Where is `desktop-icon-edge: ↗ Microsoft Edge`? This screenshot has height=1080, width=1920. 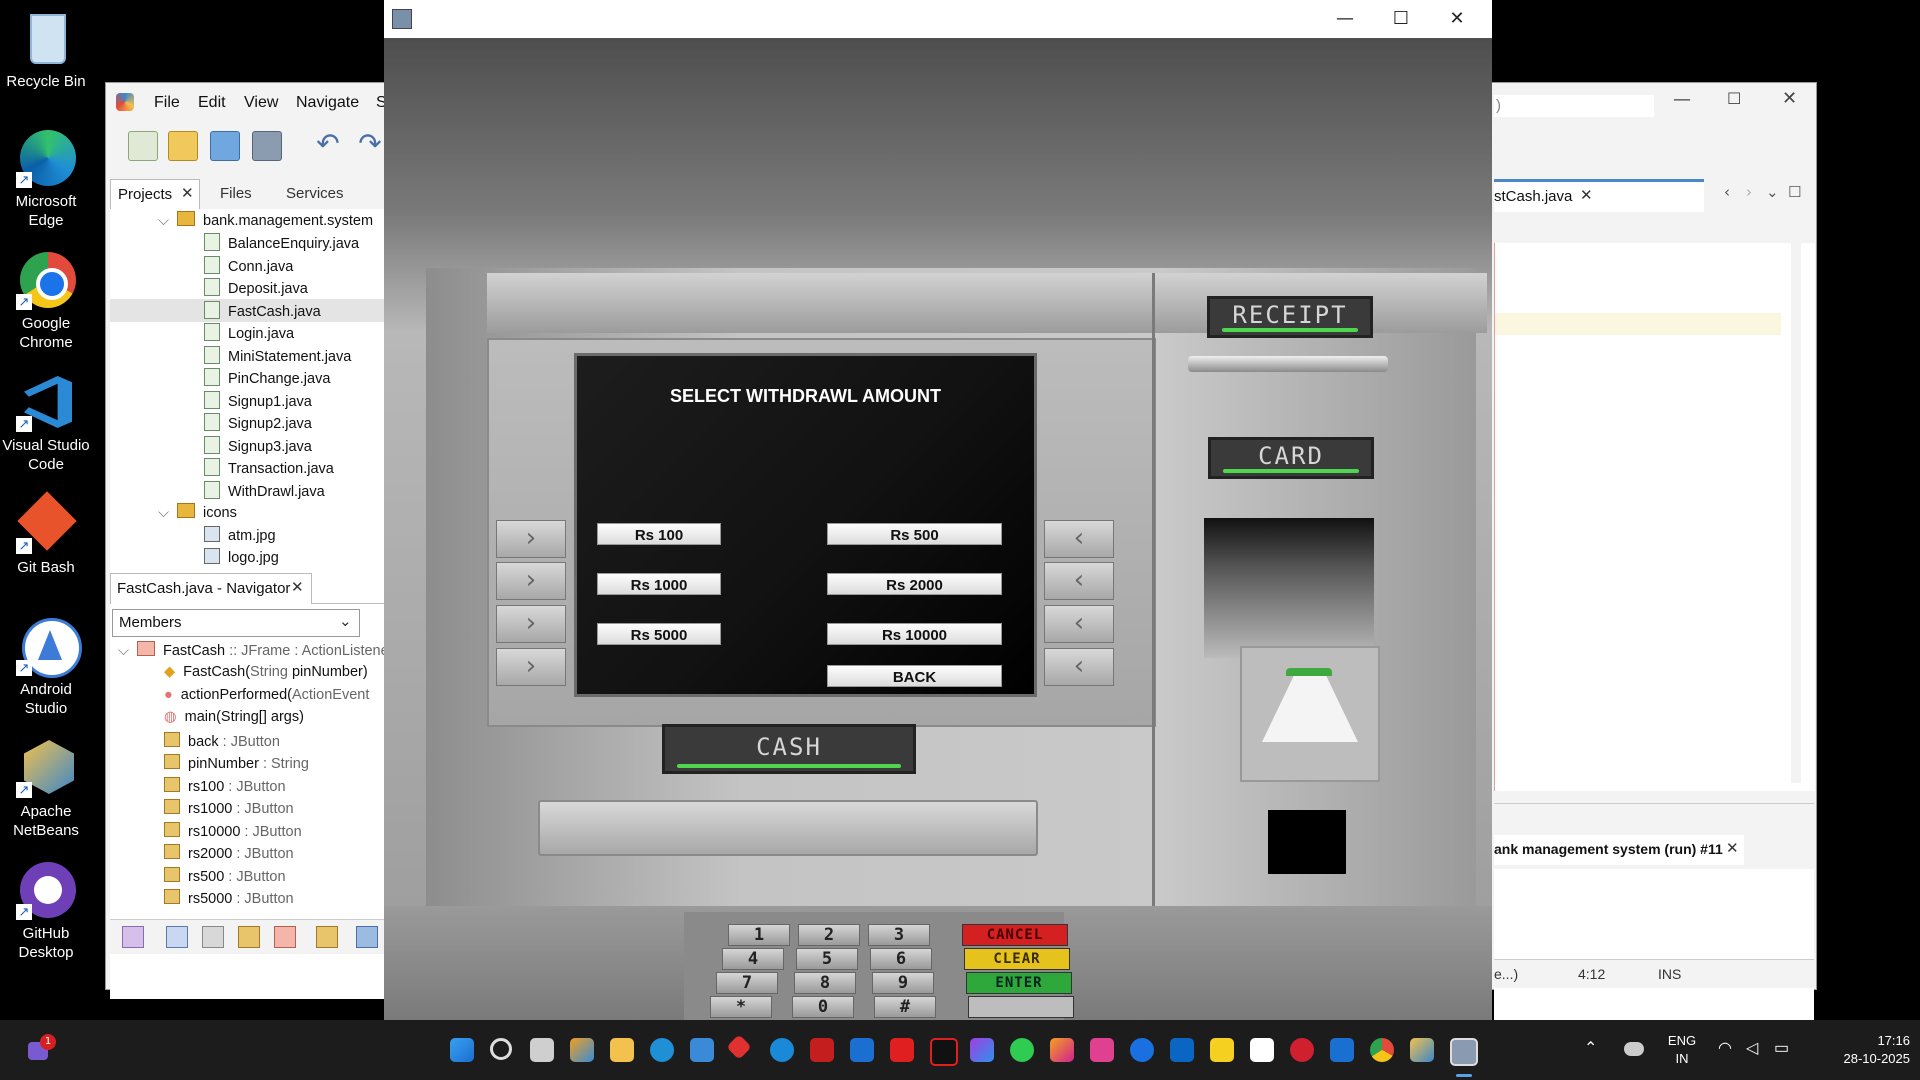 desktop-icon-edge: ↗ Microsoft Edge is located at coordinates (46, 179).